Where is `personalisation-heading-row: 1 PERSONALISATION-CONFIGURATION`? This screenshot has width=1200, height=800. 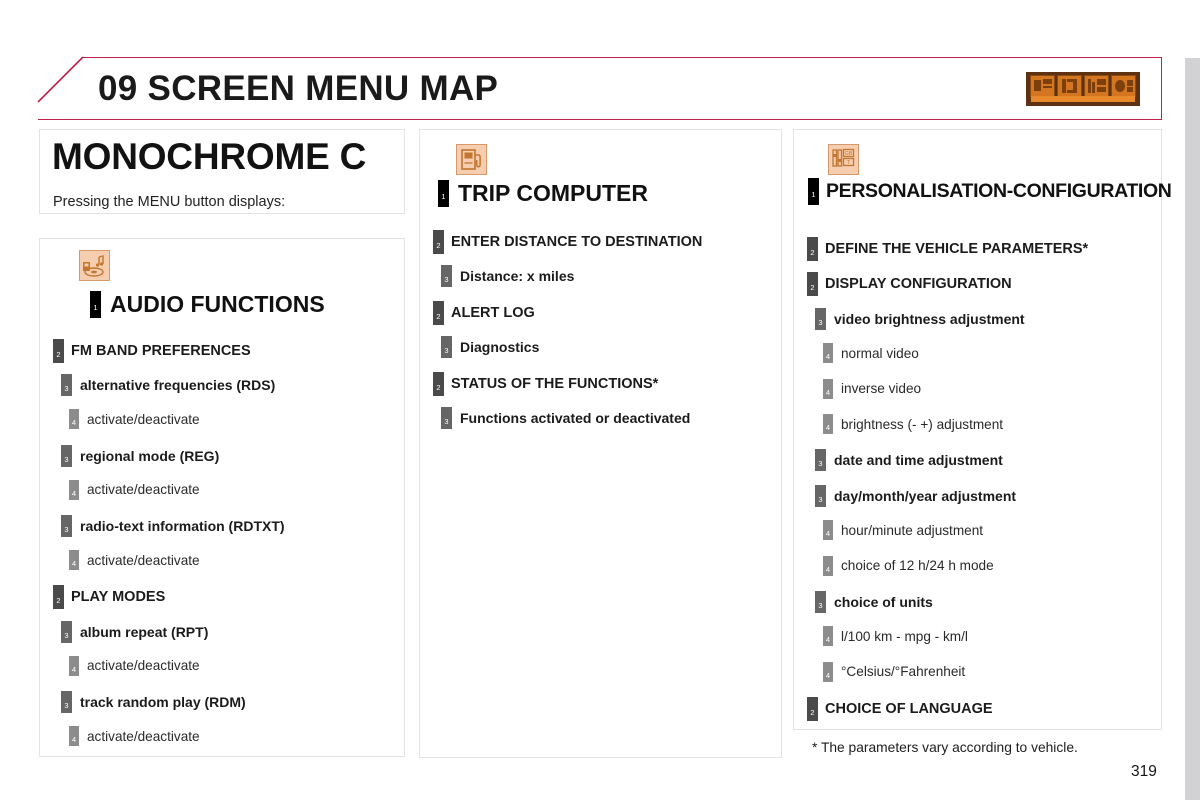
personalisation-heading-row: 1 PERSONALISATION-CONFIGURATION is located at coordinates (990, 191).